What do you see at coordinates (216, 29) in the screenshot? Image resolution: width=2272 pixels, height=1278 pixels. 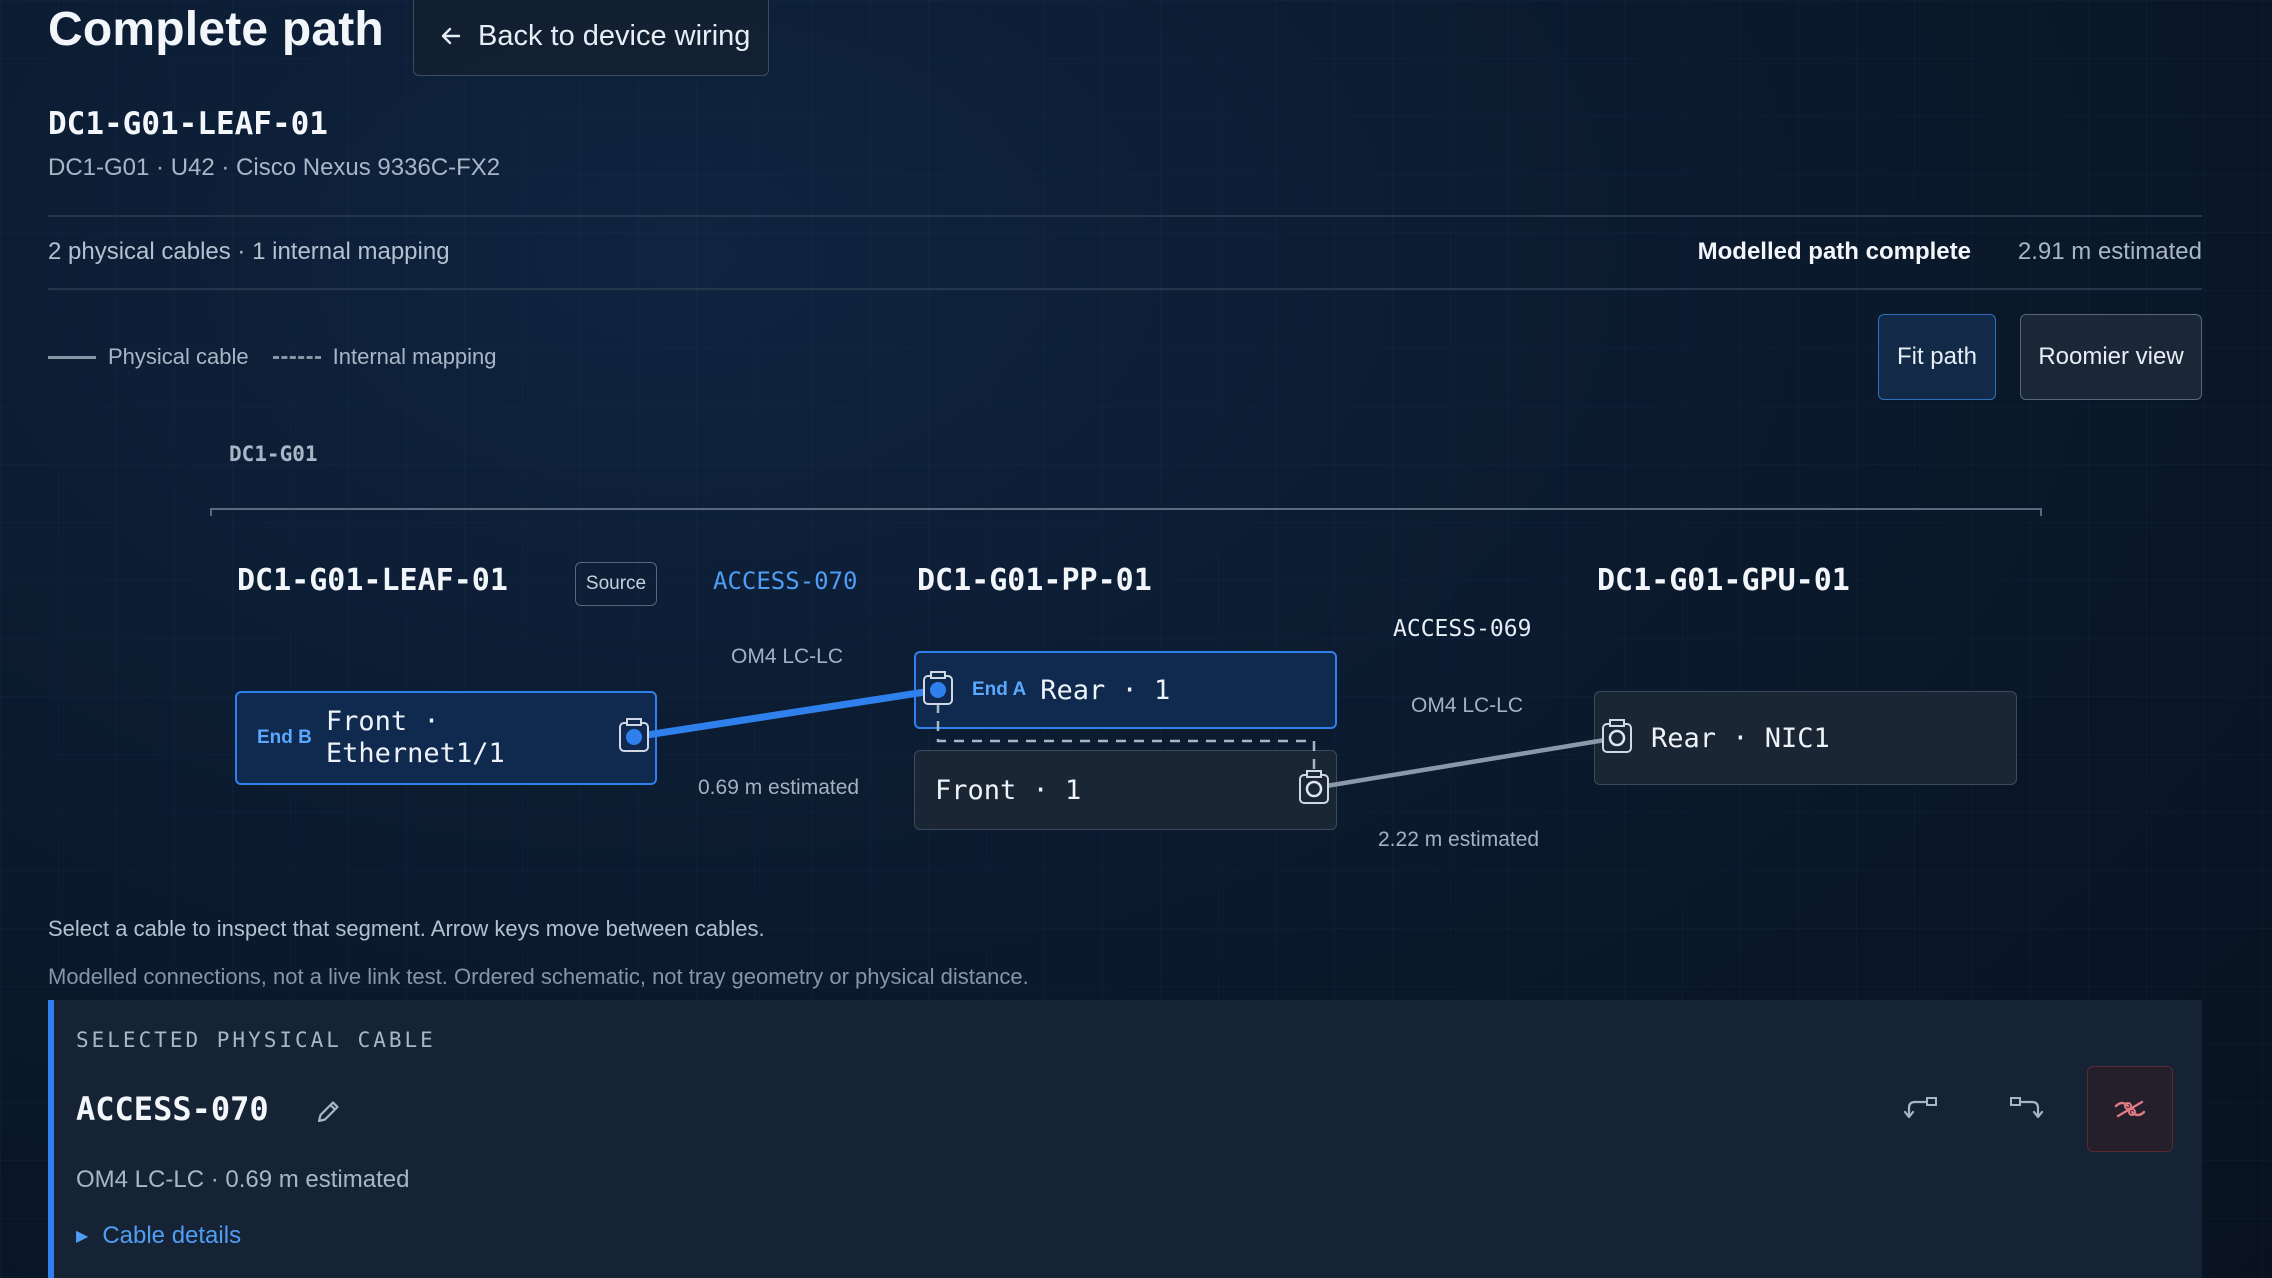 I see `page-title: Complete path` at bounding box center [216, 29].